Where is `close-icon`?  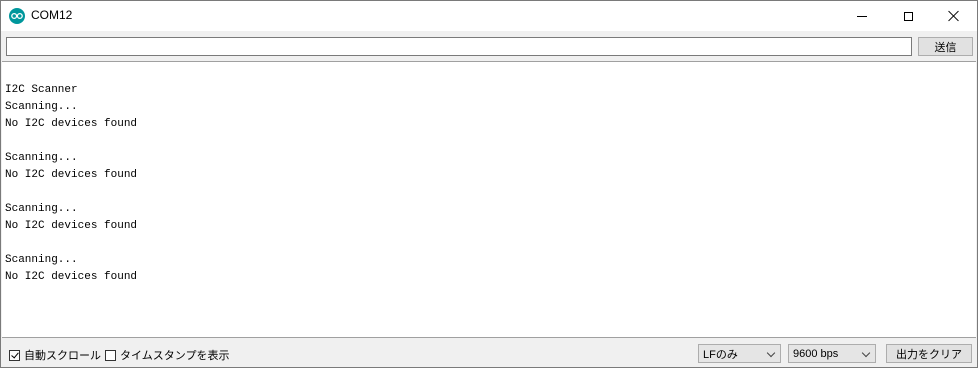
close-icon is located at coordinates (954, 16).